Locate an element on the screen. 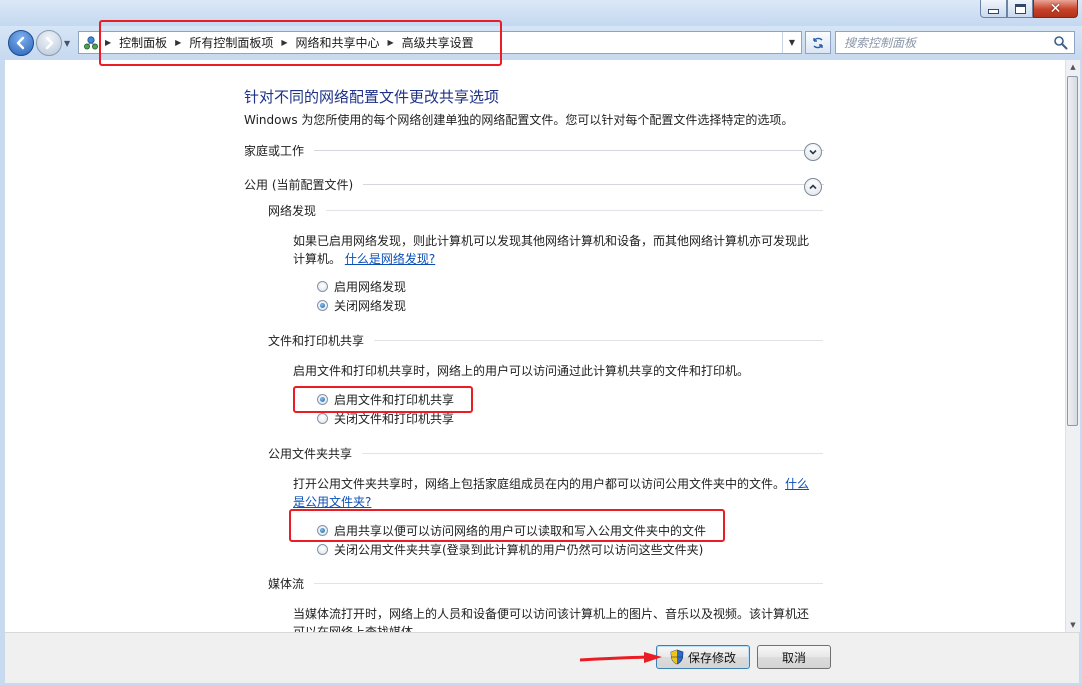 The image size is (1082, 685). cancel-button: 取消 is located at coordinates (794, 657).